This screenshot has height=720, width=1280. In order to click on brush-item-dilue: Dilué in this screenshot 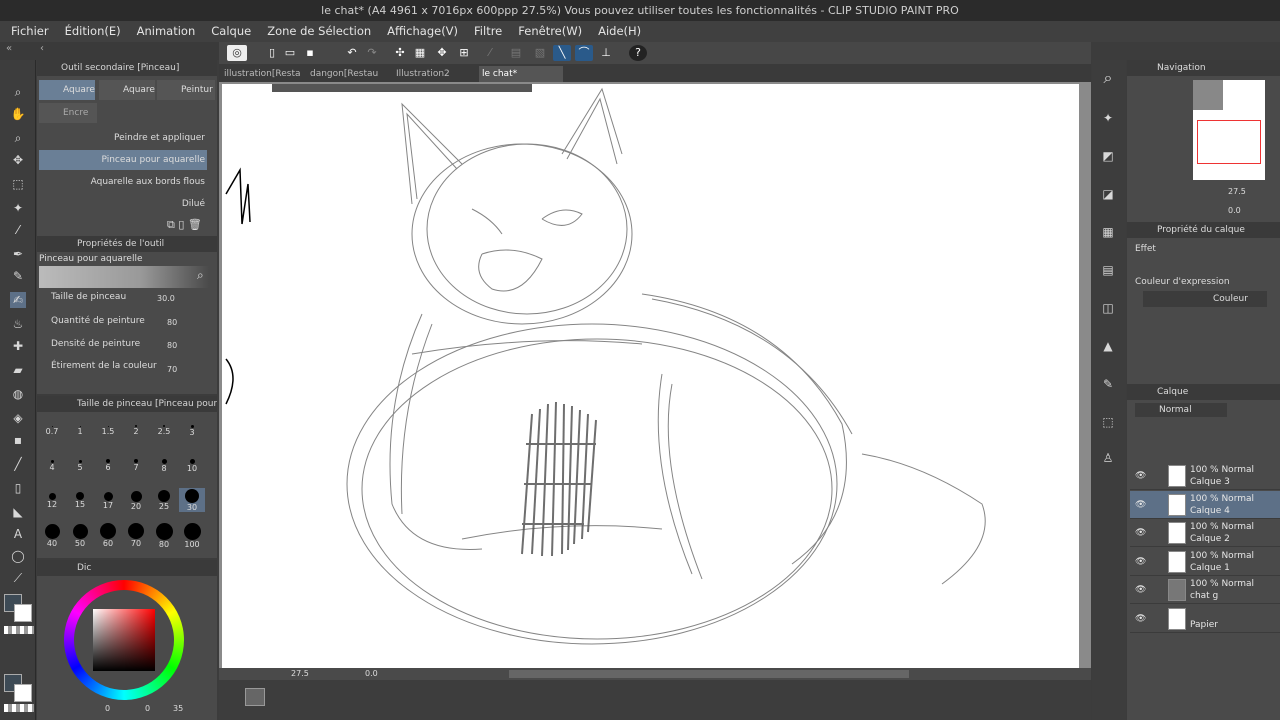, I will do `click(123, 204)`.